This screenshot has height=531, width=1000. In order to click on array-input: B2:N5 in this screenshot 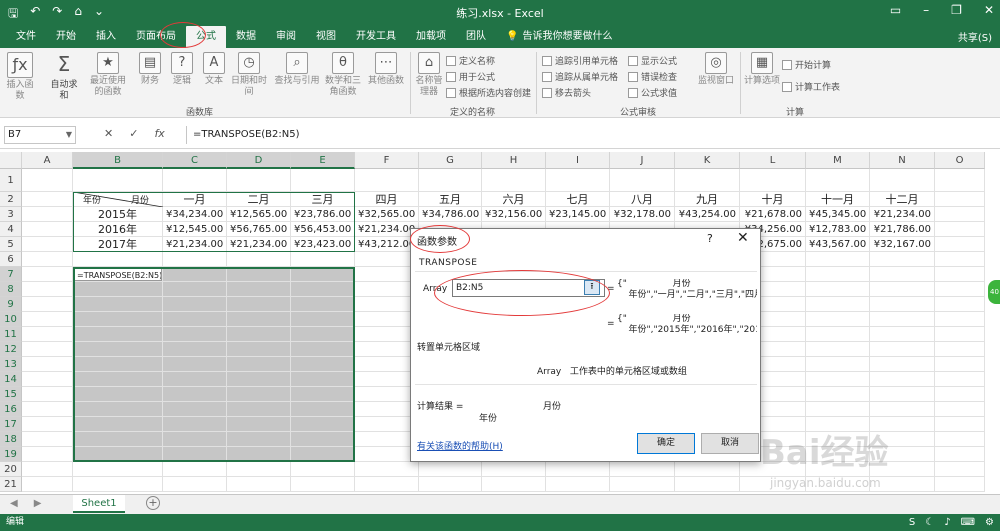, I will do `click(528, 288)`.